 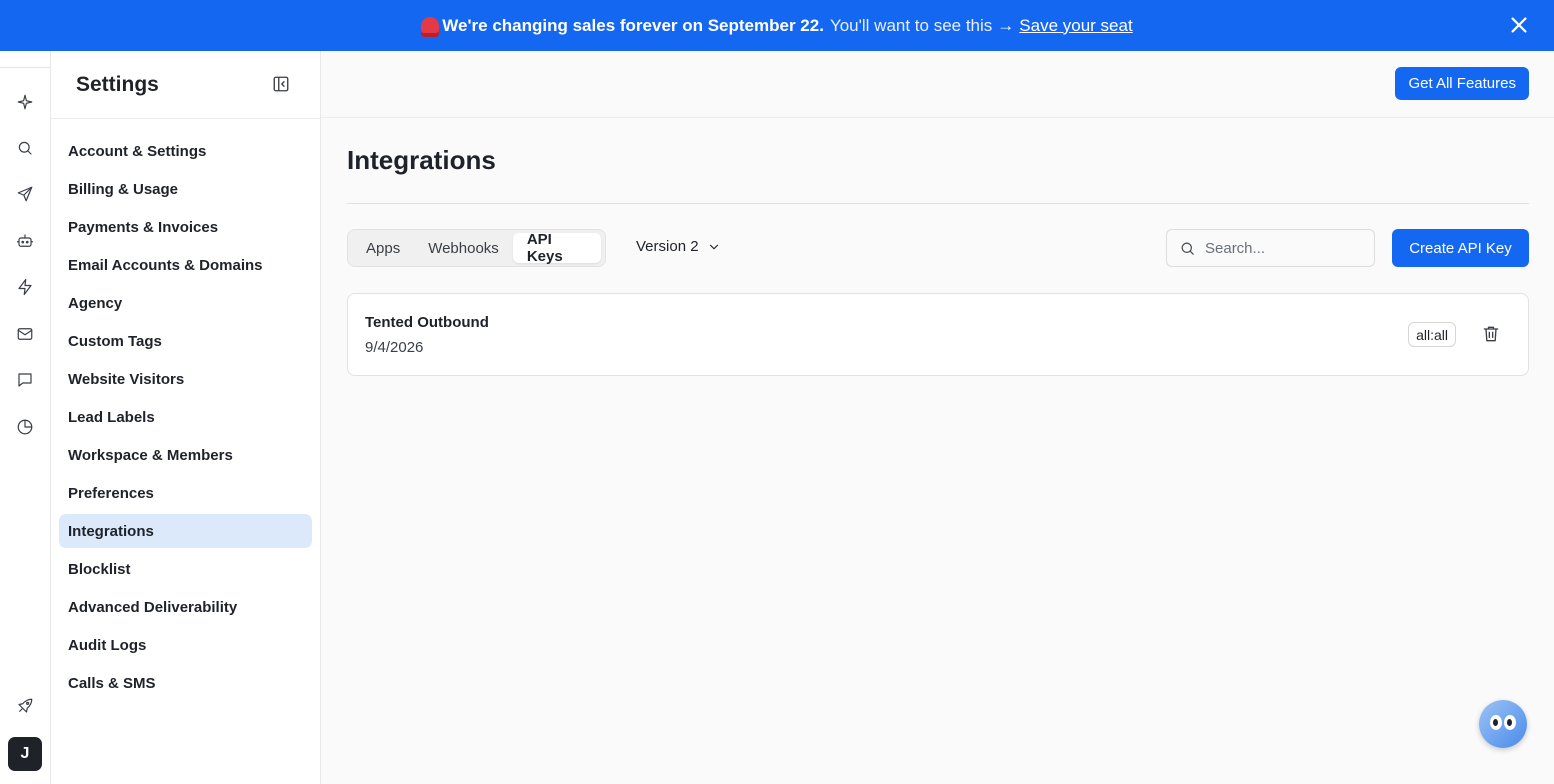 What do you see at coordinates (1462, 83) in the screenshot?
I see `get-all-features-button: Get All Features` at bounding box center [1462, 83].